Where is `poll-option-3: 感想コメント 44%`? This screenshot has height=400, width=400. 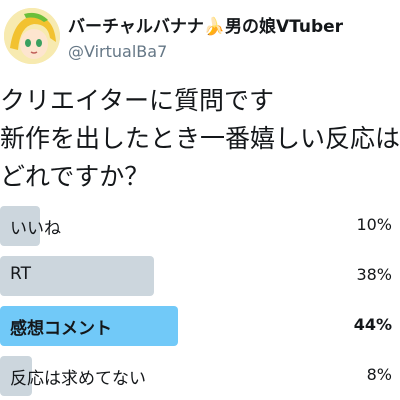
poll-option-3: 感想コメント 44% is located at coordinates (200, 326).